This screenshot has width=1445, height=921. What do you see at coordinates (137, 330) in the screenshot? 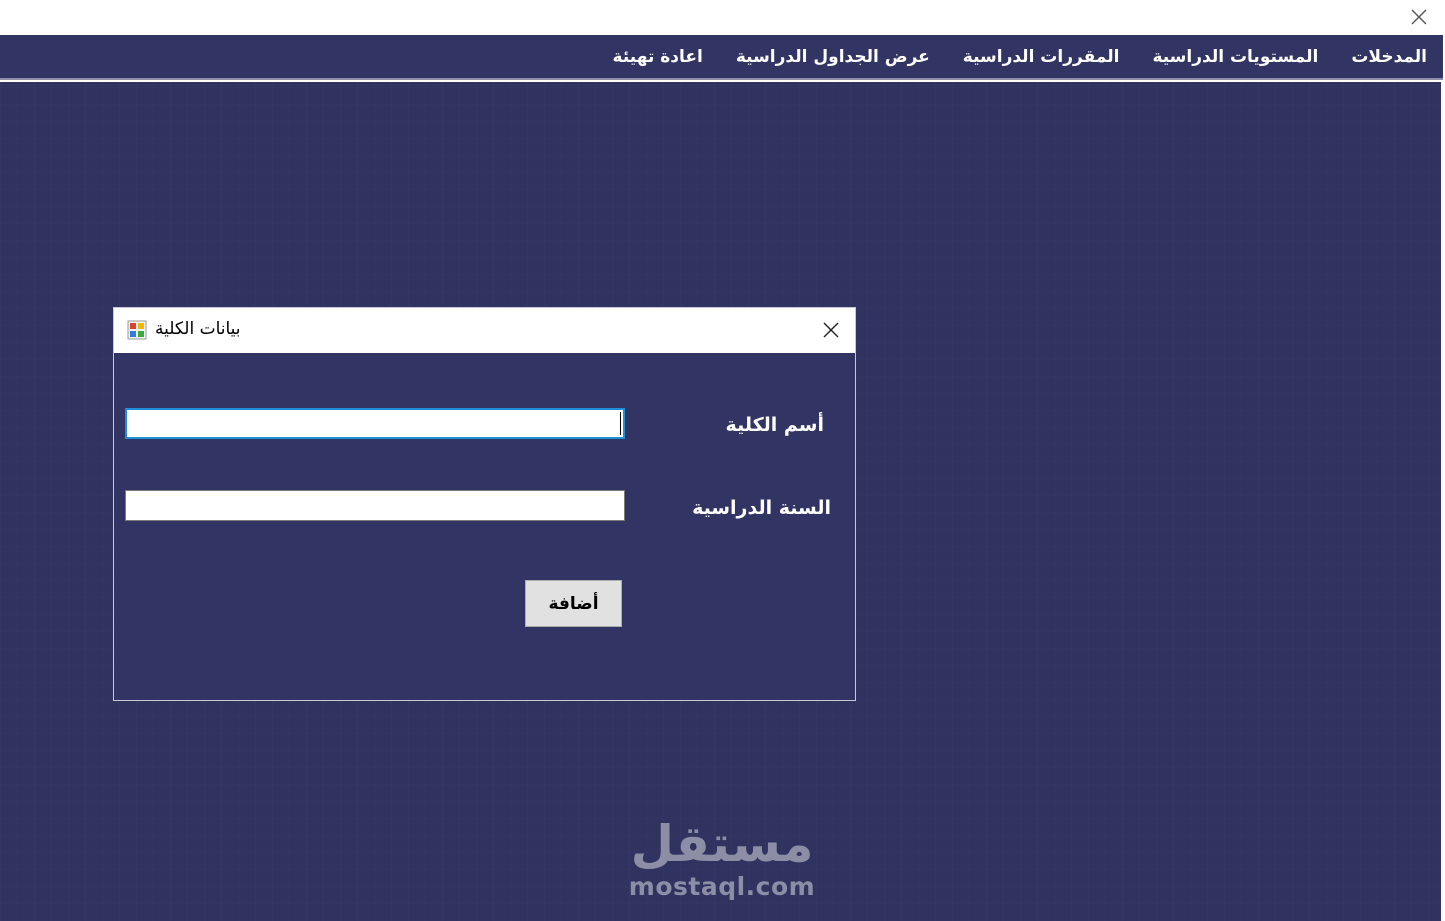
I see `form-app-icon` at bounding box center [137, 330].